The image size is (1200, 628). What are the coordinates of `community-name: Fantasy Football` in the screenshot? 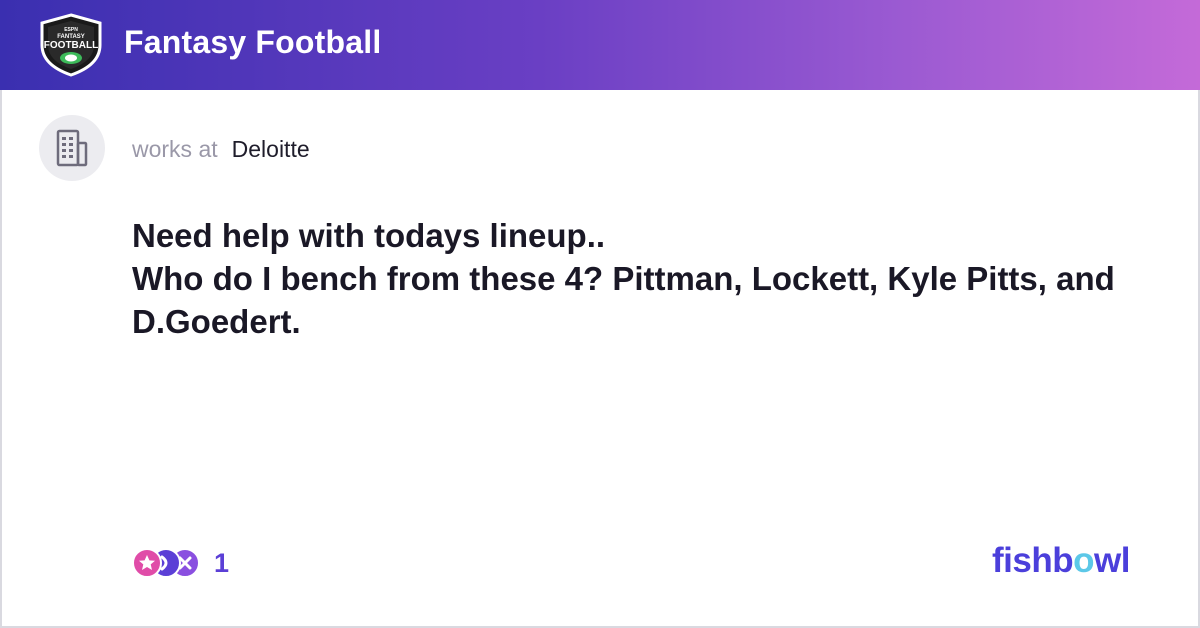 It's located at (252, 42).